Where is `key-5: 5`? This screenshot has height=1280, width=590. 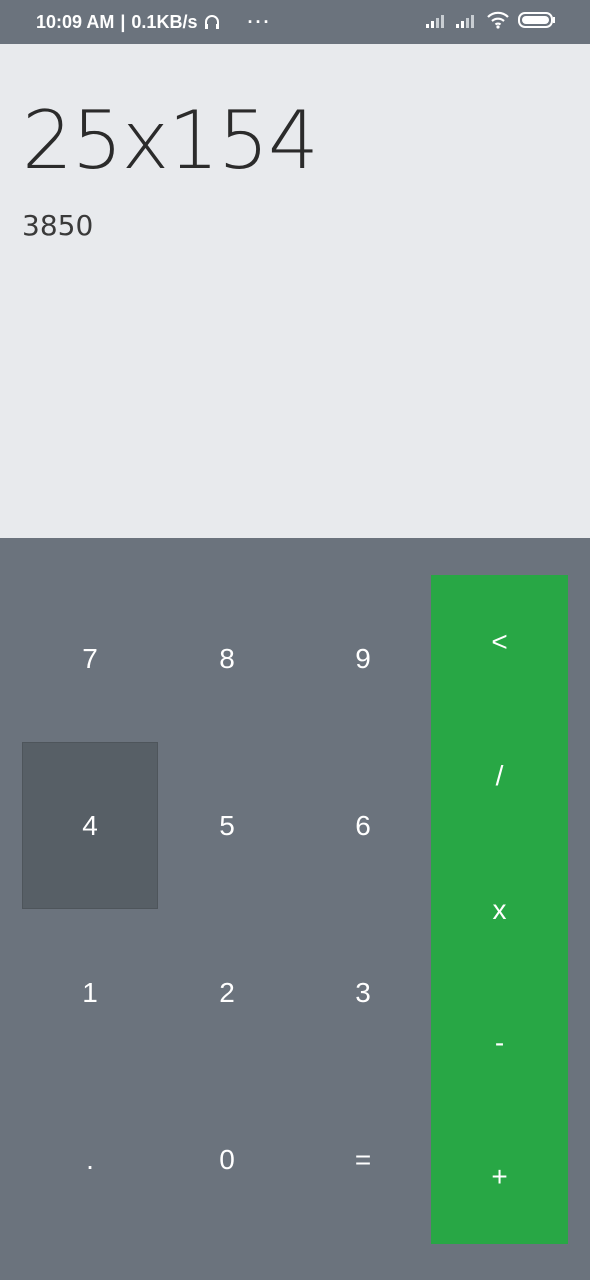
key-5: 5 is located at coordinates (227, 825).